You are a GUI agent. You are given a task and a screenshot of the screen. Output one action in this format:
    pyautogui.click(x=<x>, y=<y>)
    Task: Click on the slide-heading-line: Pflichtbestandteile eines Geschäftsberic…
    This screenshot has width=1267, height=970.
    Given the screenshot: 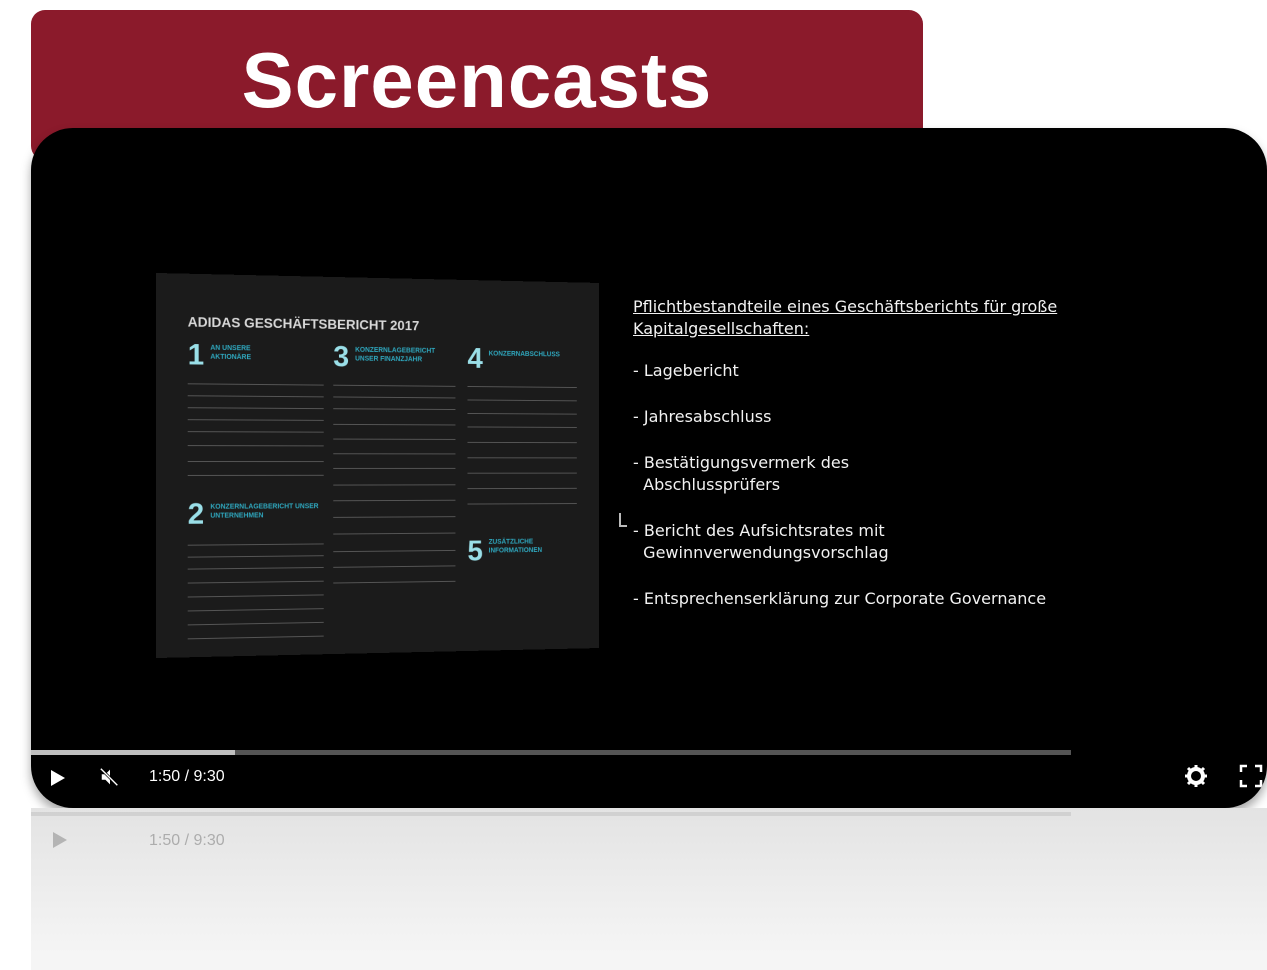 What is the action you would take?
    pyautogui.click(x=943, y=307)
    